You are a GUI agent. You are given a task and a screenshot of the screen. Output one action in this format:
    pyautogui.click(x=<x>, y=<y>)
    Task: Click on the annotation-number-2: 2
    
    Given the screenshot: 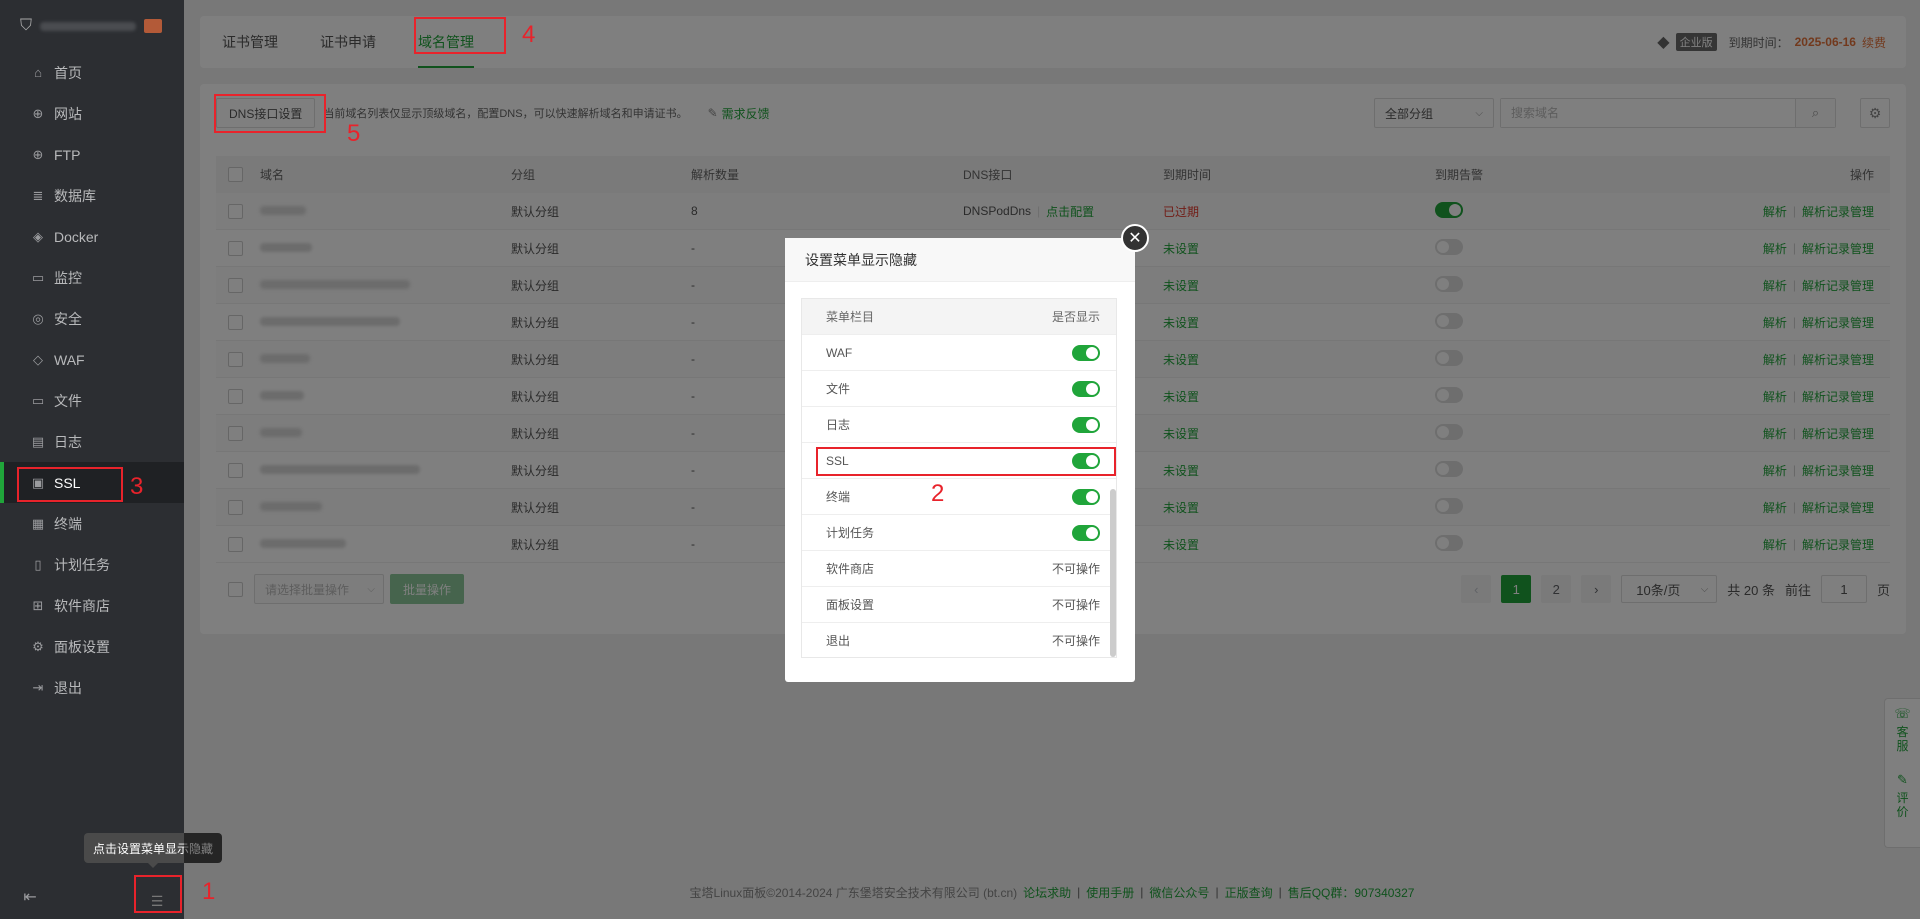 What is the action you would take?
    pyautogui.click(x=938, y=493)
    